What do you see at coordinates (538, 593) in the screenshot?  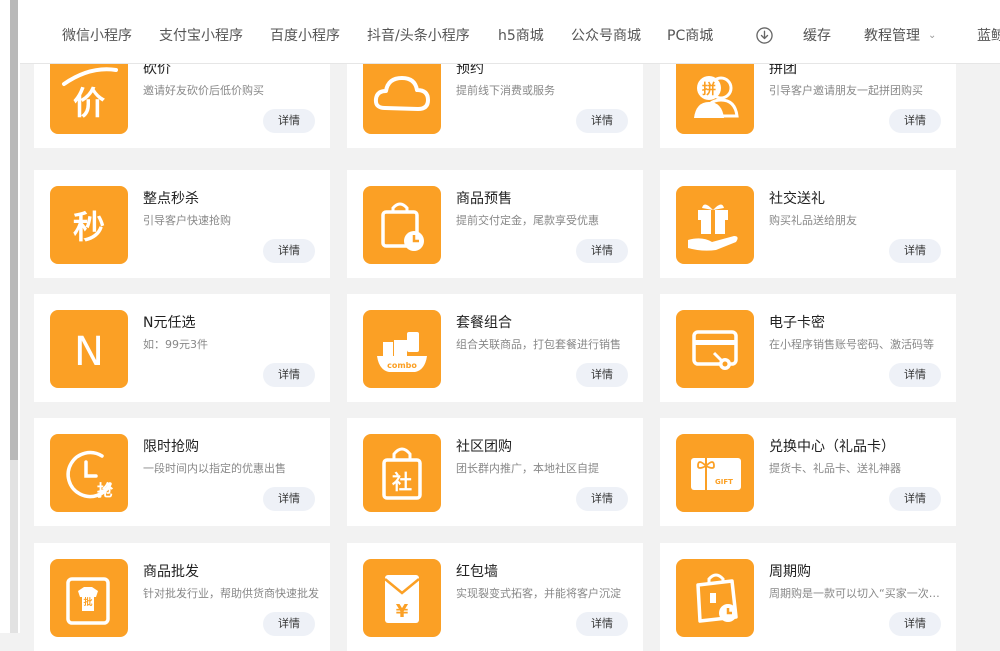 I see `card-description: 实现裂变式拓客，并能将客户沉淀` at bounding box center [538, 593].